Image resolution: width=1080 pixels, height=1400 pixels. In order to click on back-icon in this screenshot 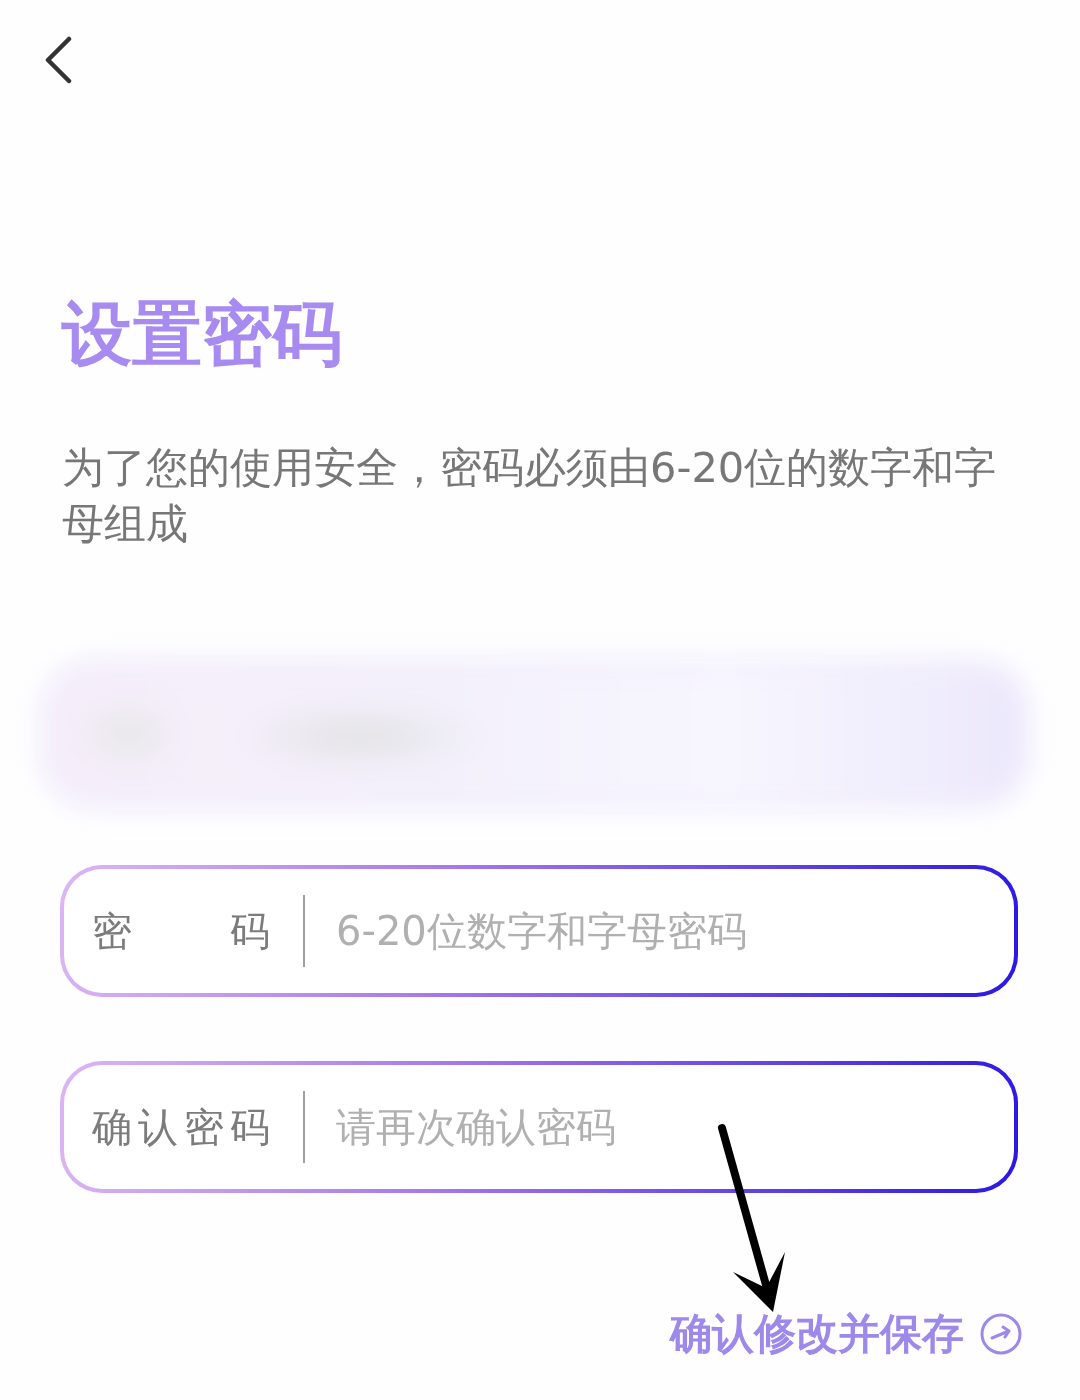, I will do `click(59, 60)`.